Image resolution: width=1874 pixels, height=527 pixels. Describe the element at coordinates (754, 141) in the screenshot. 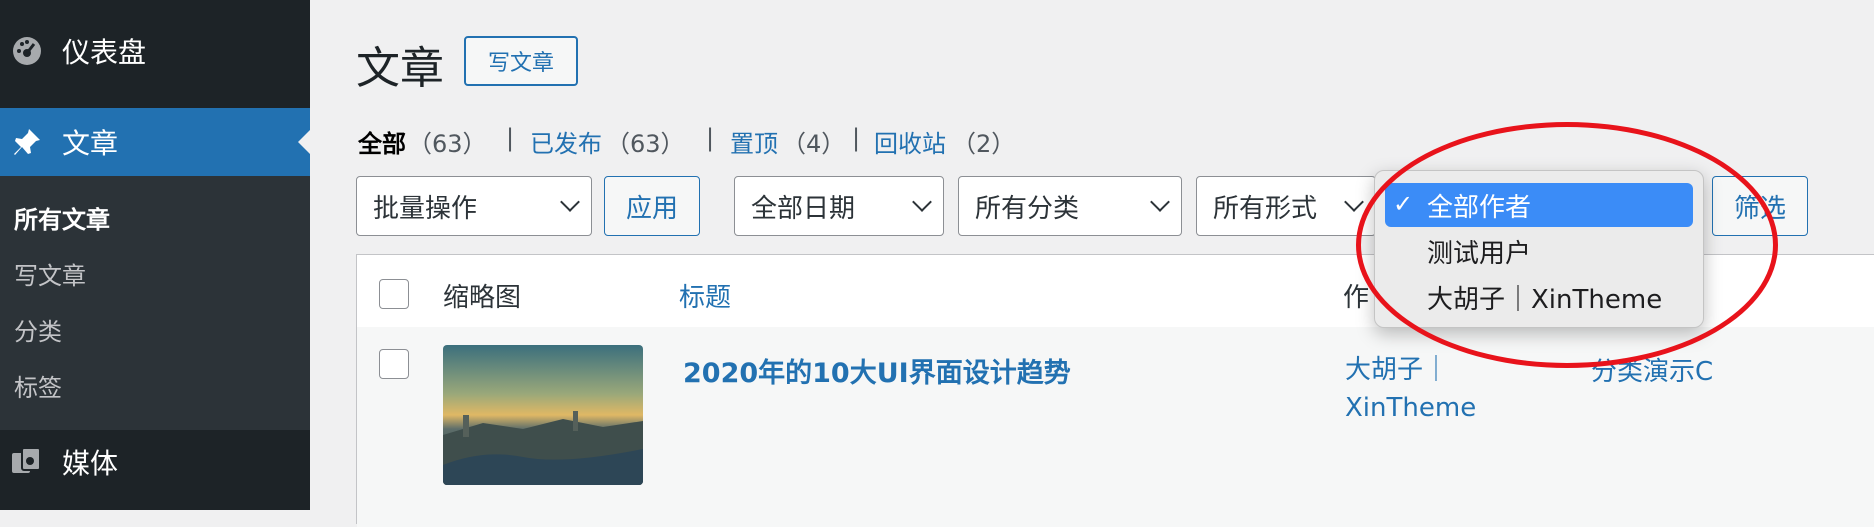

I see `view-sticky: 置顶` at that location.